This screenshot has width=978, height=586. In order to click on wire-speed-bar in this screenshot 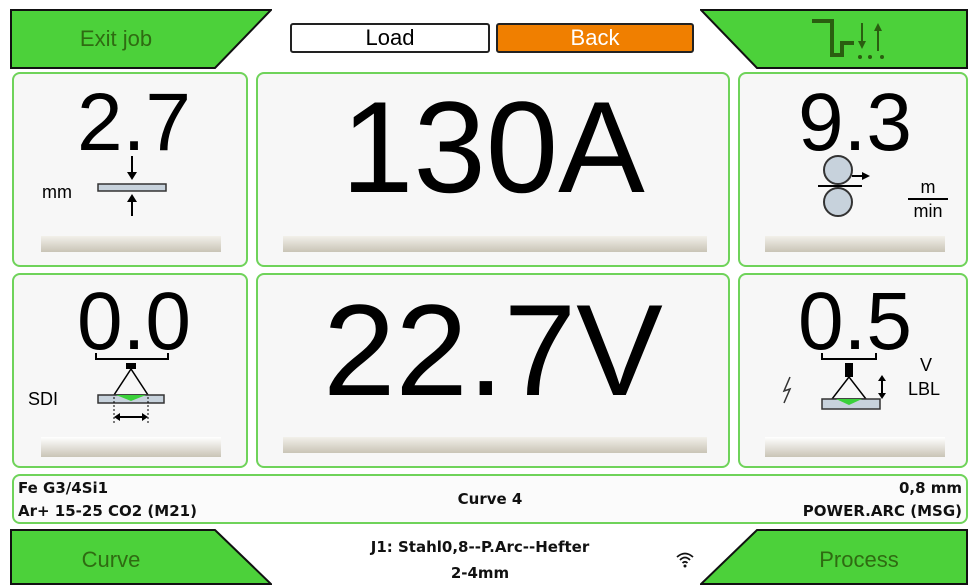, I will do `click(855, 244)`.